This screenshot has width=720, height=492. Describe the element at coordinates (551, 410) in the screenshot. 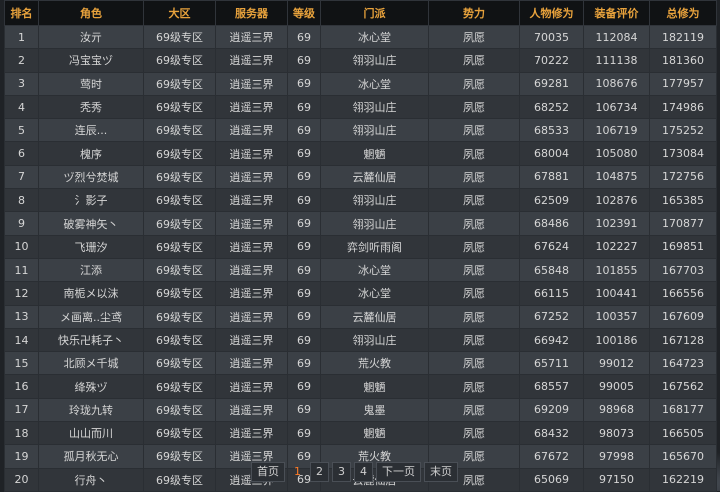

I see `cell-character-cultivation: 69209` at that location.